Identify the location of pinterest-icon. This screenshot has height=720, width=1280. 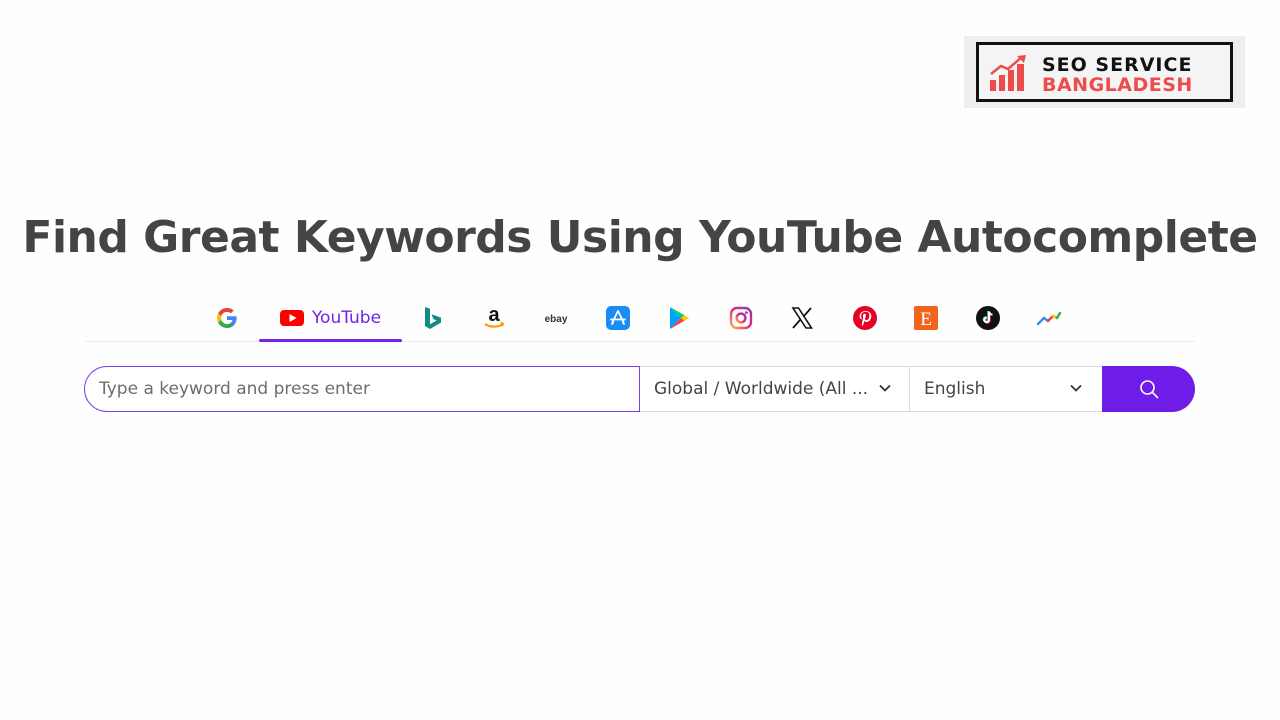
(865, 317).